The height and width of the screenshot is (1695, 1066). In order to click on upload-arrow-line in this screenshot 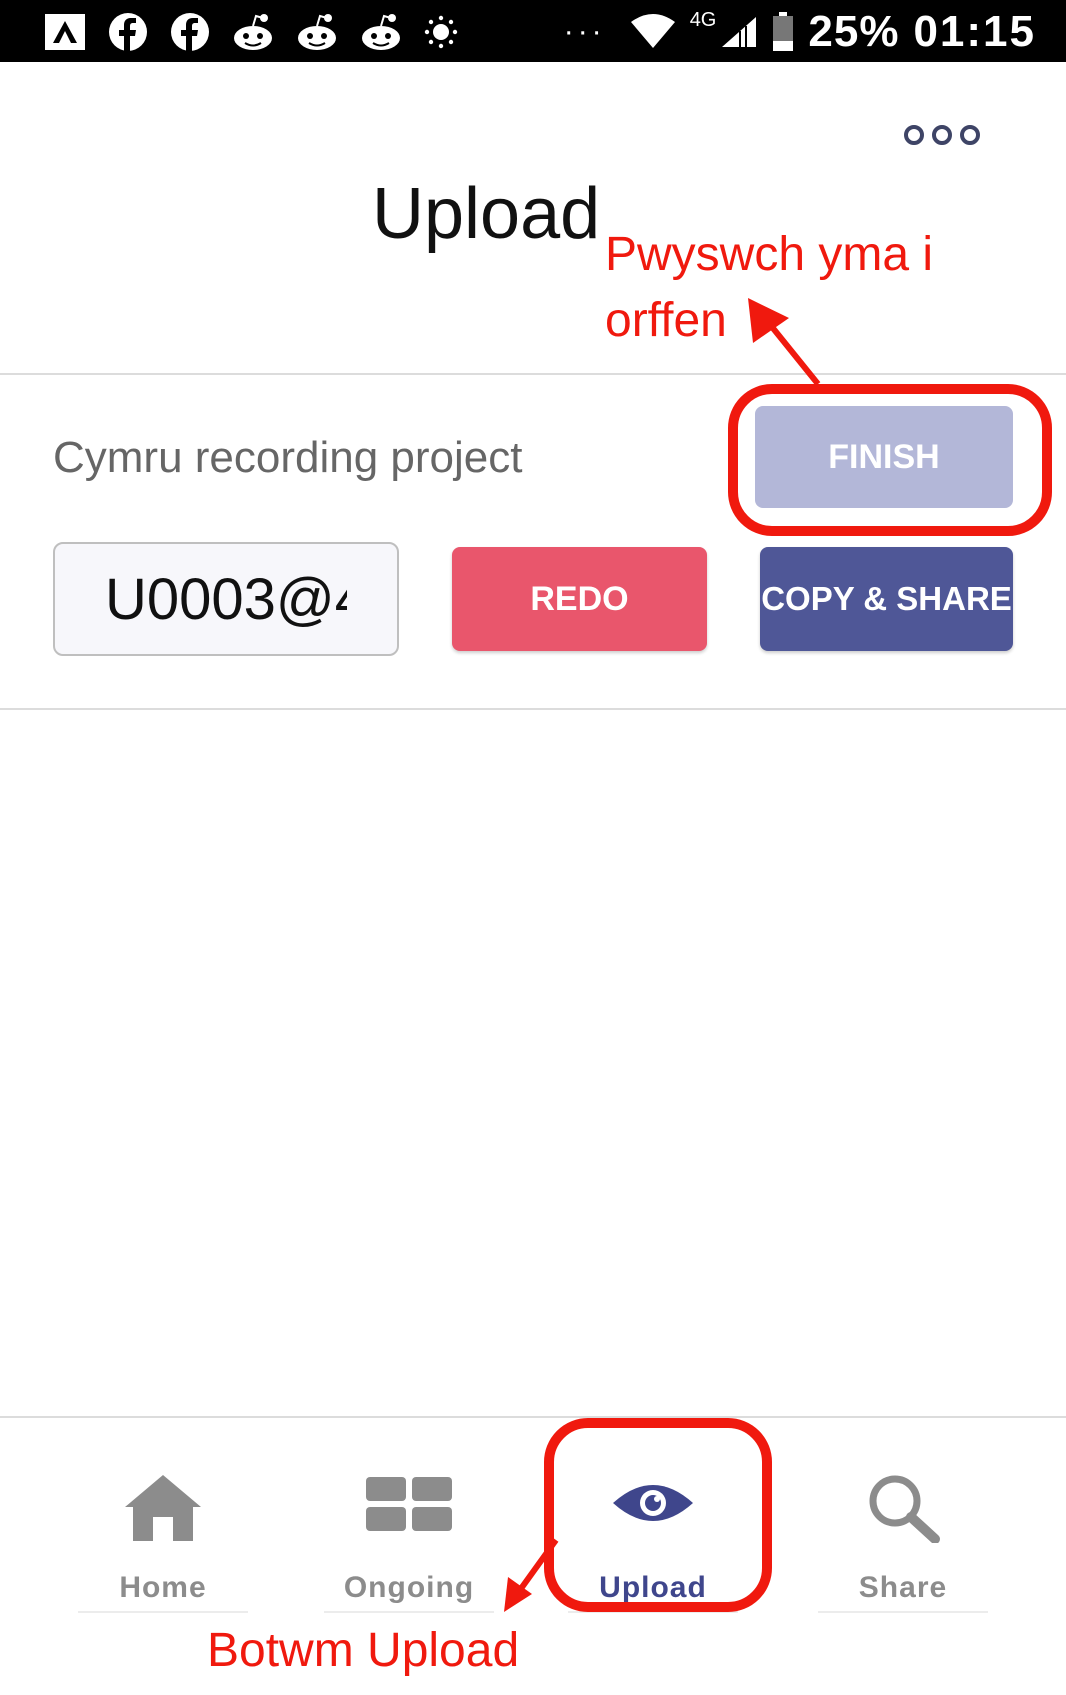, I will do `click(538, 1565)`.